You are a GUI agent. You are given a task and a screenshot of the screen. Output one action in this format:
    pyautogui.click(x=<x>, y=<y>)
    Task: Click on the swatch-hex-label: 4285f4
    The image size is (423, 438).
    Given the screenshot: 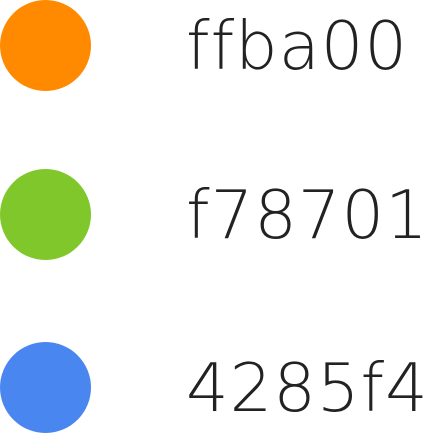 What is the action you would take?
    pyautogui.click(x=304, y=388)
    